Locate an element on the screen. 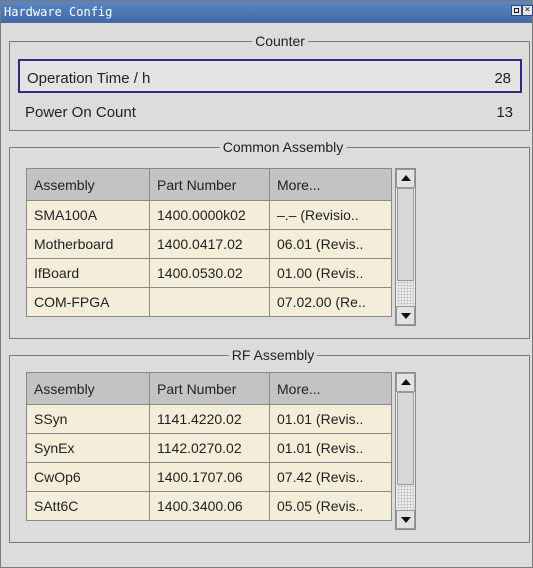  operation-time-value: 28 is located at coordinates (502, 78).